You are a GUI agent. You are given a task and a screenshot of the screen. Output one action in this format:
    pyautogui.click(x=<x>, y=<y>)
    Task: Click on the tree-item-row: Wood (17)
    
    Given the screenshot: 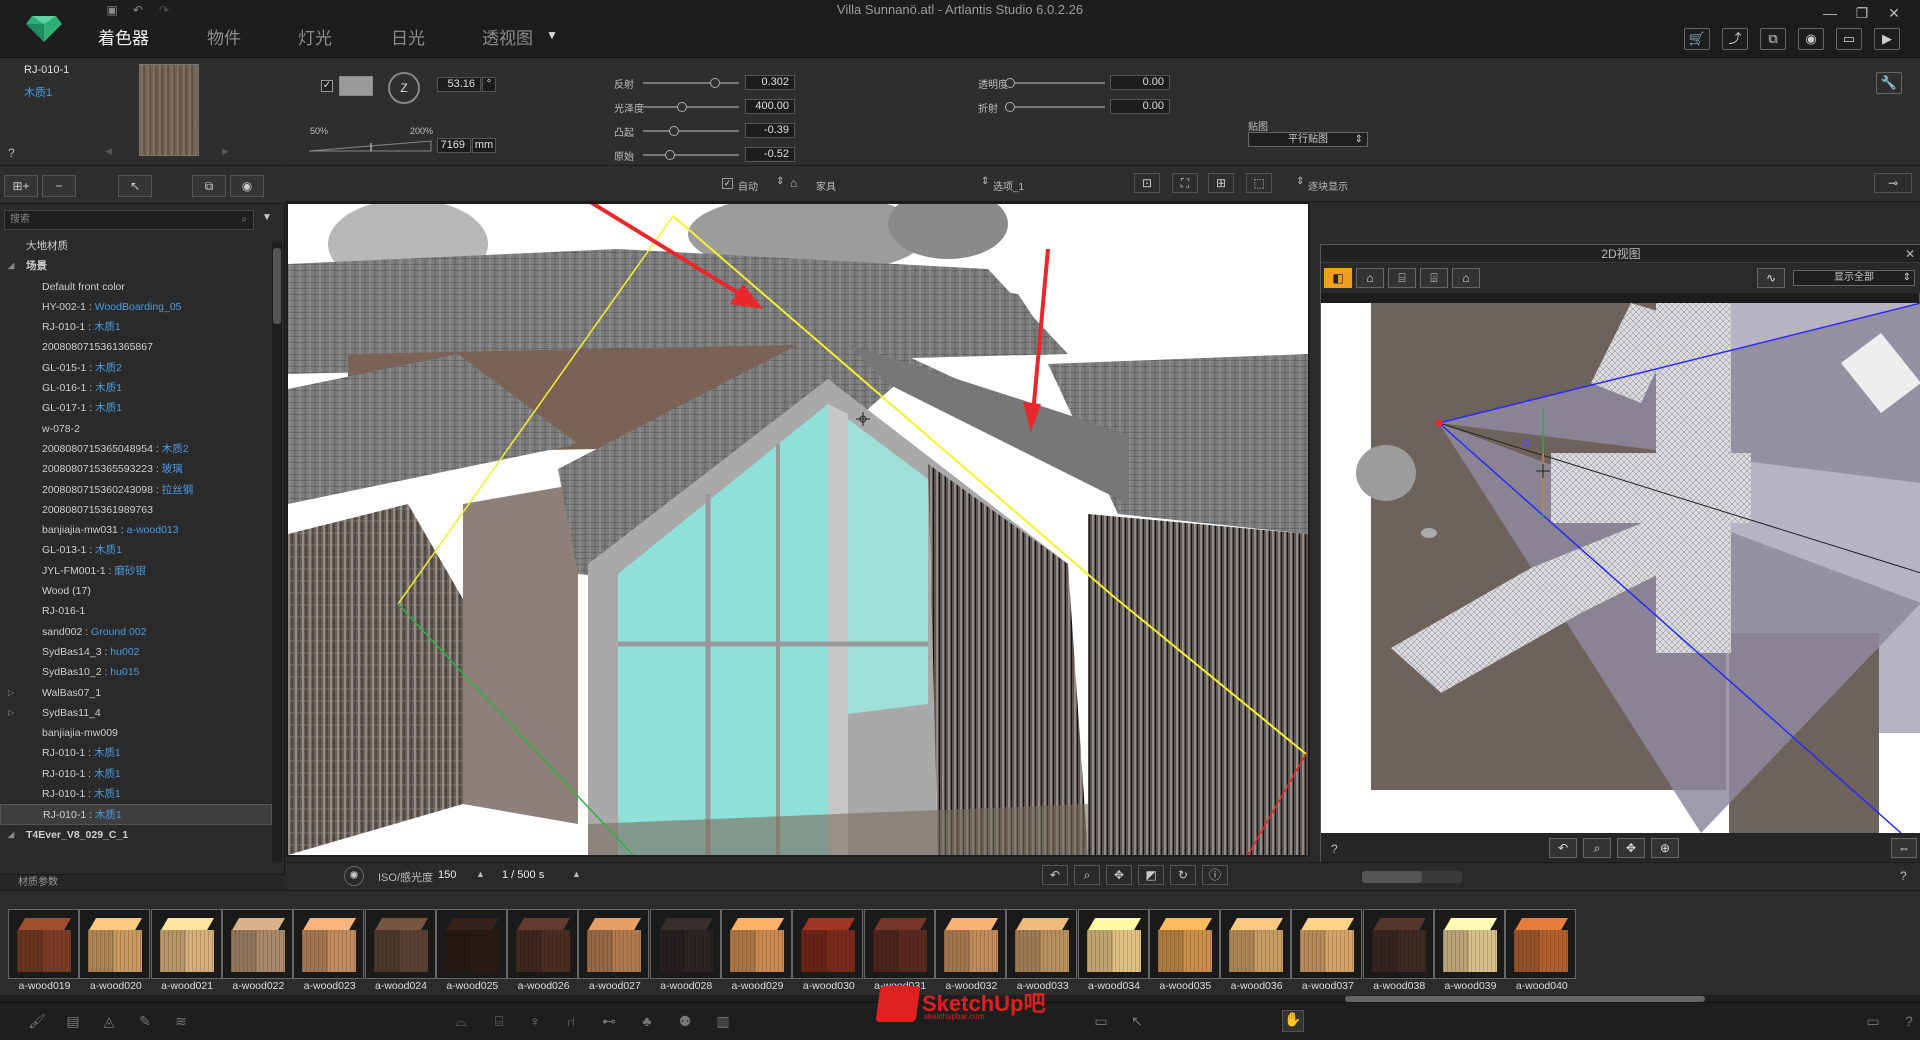 What is the action you would take?
    pyautogui.click(x=136, y=591)
    